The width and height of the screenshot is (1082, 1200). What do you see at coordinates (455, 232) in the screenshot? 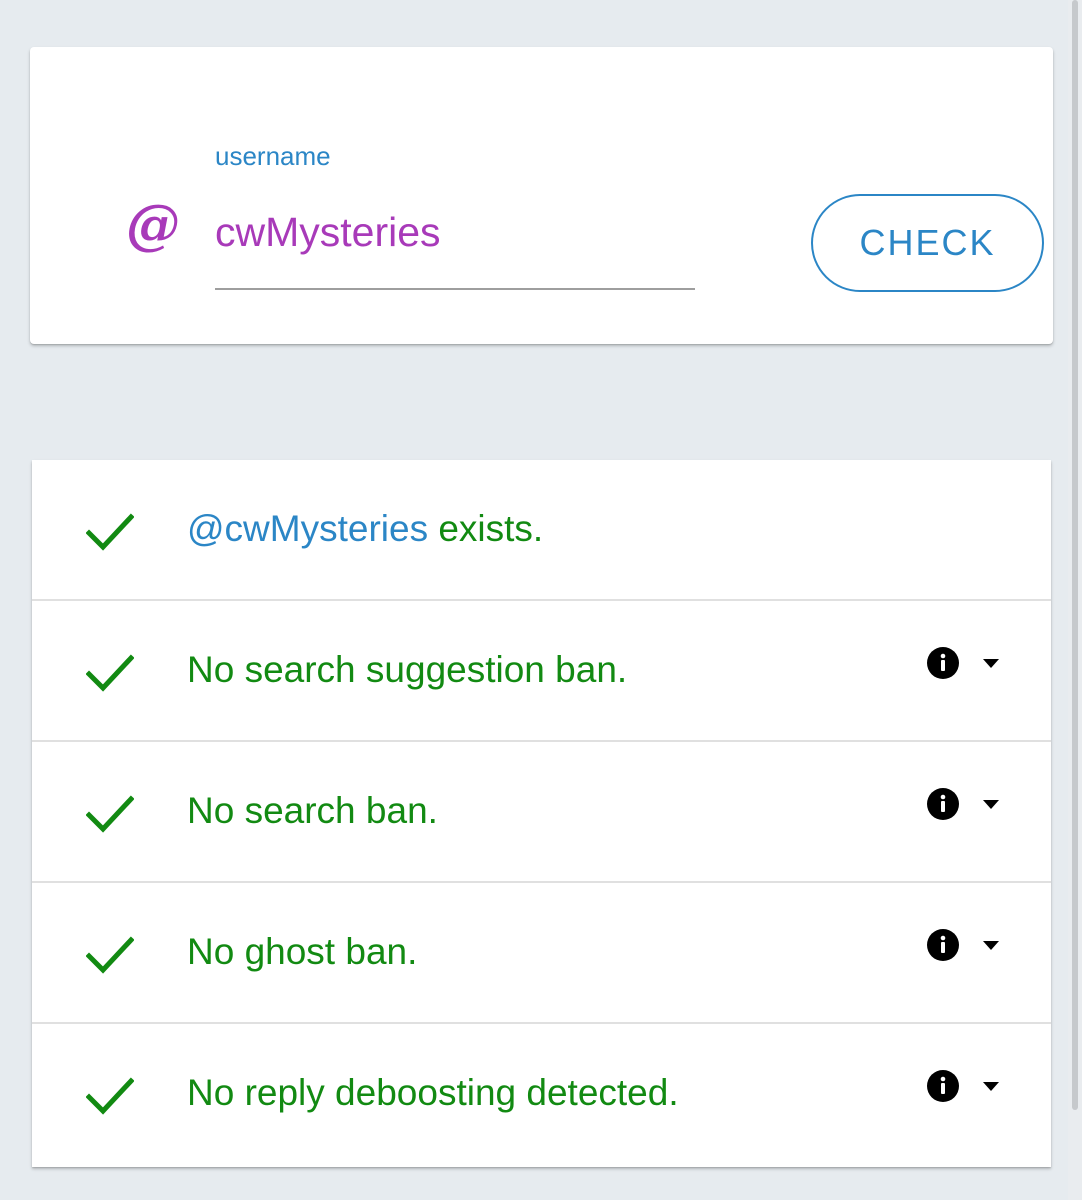
I see `username-input` at bounding box center [455, 232].